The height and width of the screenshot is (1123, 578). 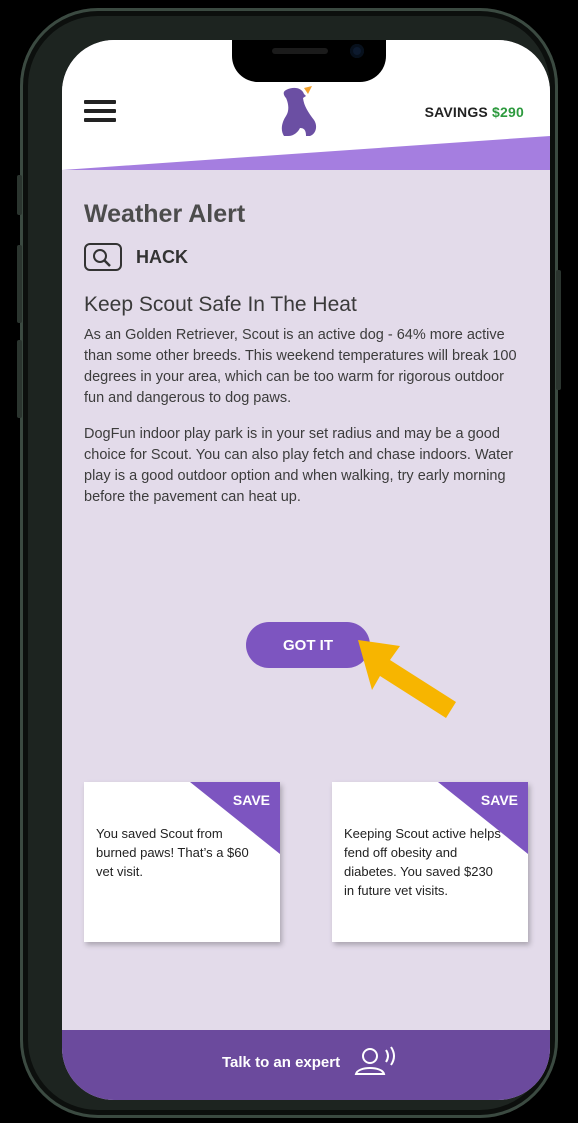 I want to click on expert-voice-icon, so click(x=374, y=1060).